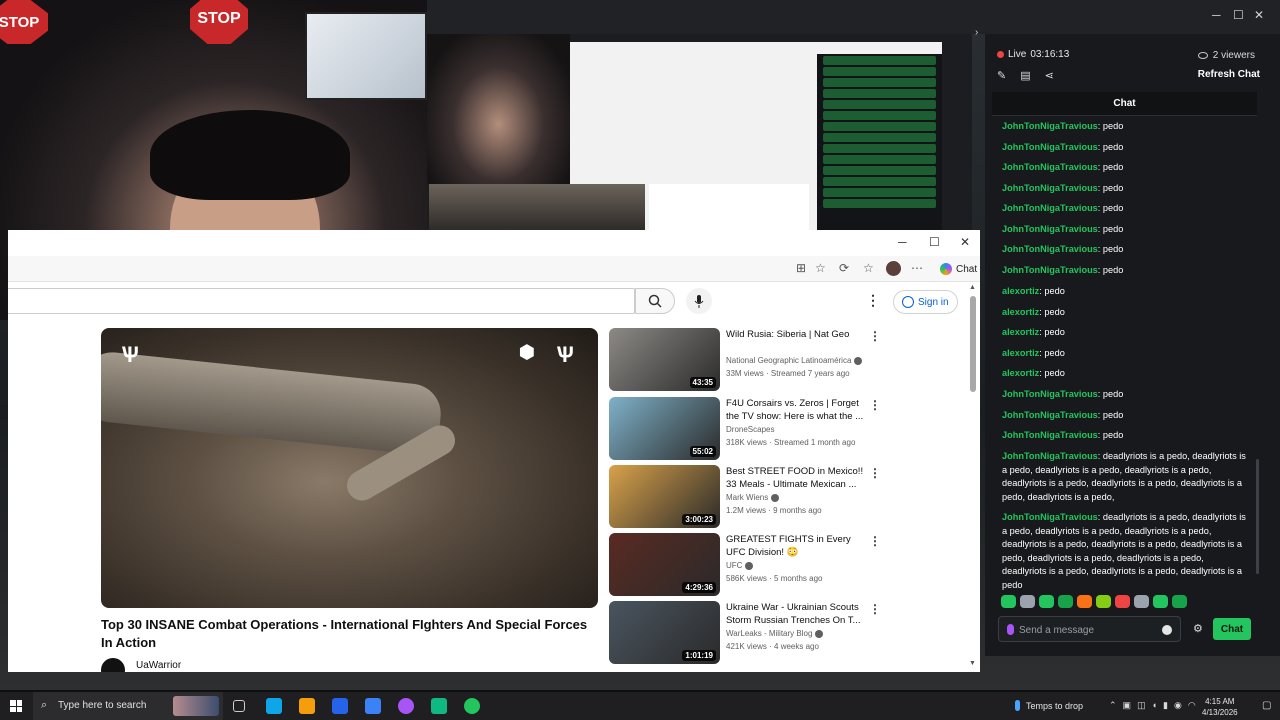  I want to click on app-icon, so click(439, 706).